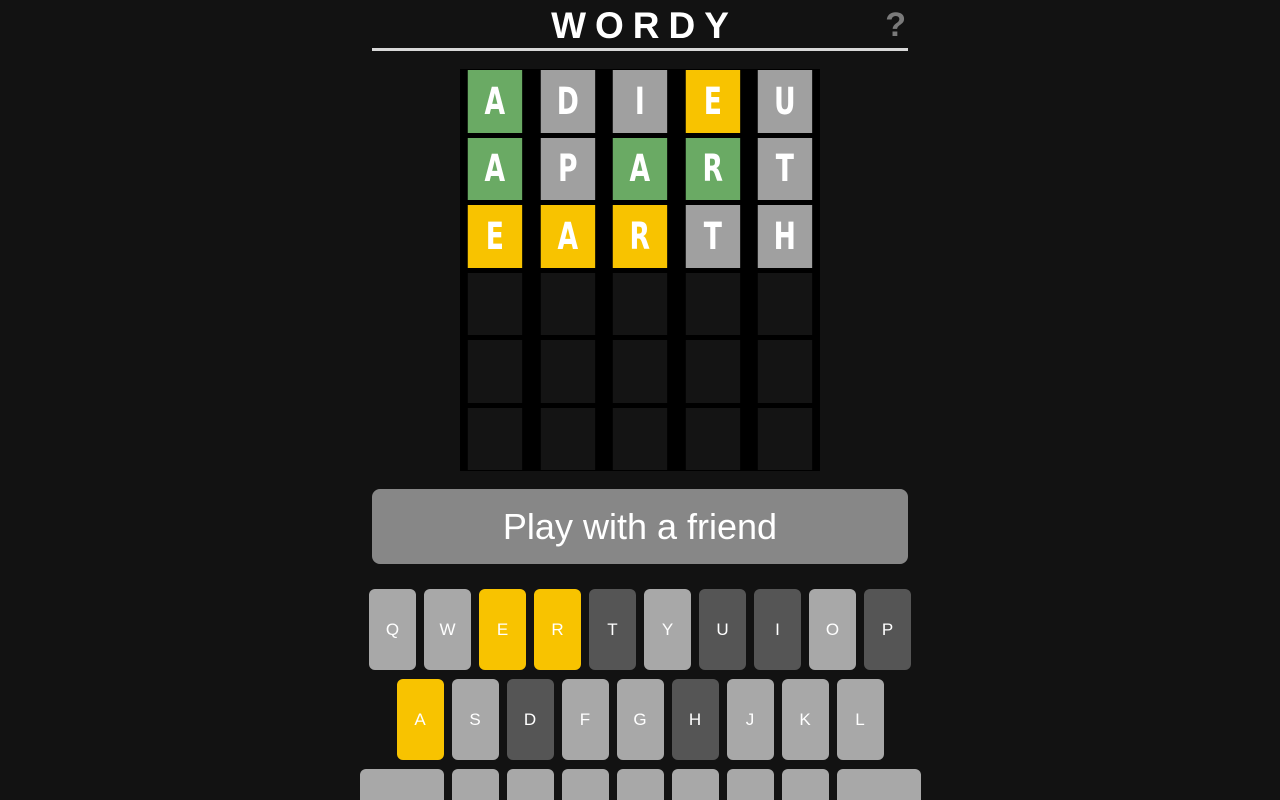 Image resolution: width=1280 pixels, height=800 pixels. Describe the element at coordinates (585, 719) in the screenshot. I see `key-f: F` at that location.